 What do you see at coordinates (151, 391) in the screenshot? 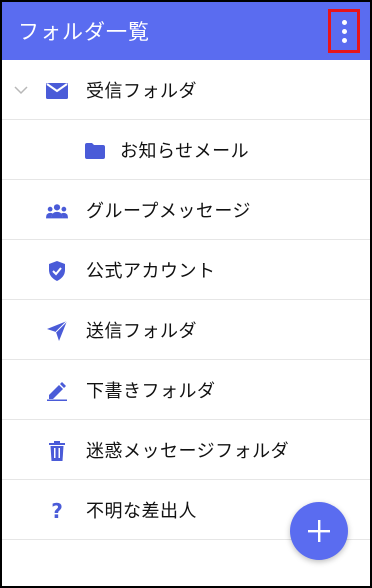
I see `folder-label: 下書きフォルダ` at bounding box center [151, 391].